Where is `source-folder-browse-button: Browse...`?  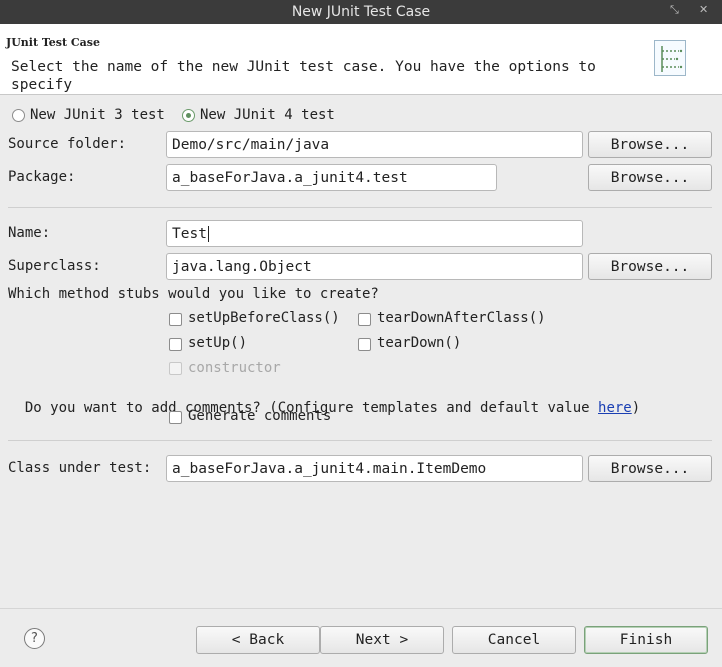 source-folder-browse-button: Browse... is located at coordinates (650, 144).